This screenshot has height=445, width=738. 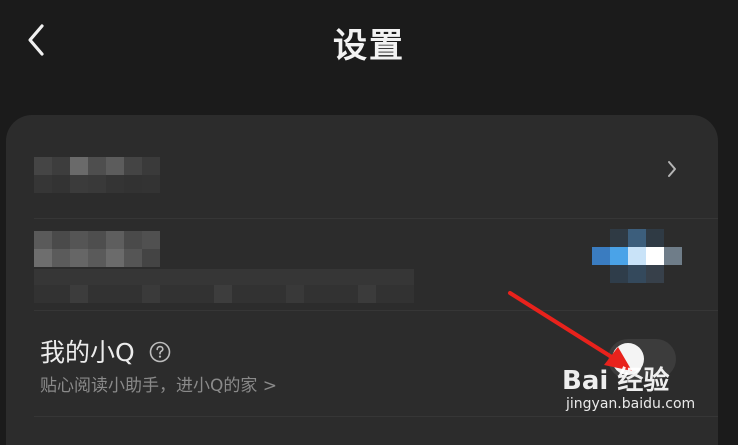 I want to click on chevron-right-icon, so click(x=672, y=169).